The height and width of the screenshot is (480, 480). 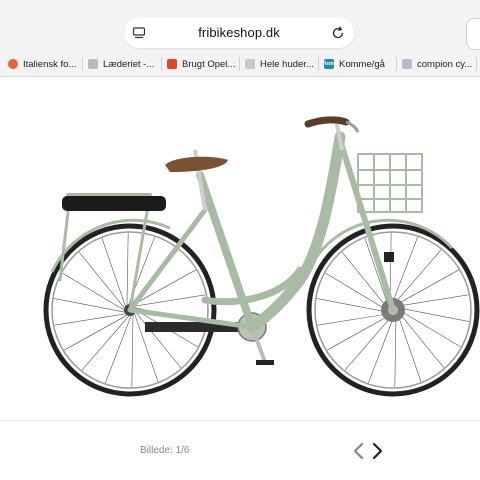 I want to click on handlebar-grip, so click(x=327, y=122).